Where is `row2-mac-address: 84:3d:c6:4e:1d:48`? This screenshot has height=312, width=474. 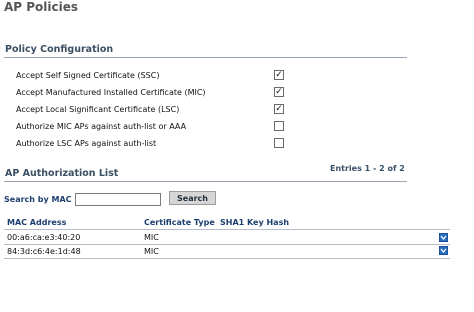 row2-mac-address: 84:3d:c6:4e:1d:48 is located at coordinates (44, 251).